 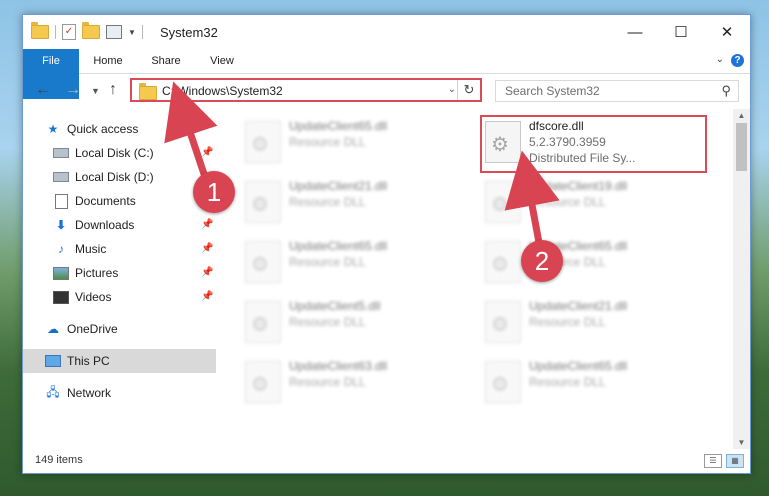 I want to click on details-view-icon: ☰, so click(x=713, y=461).